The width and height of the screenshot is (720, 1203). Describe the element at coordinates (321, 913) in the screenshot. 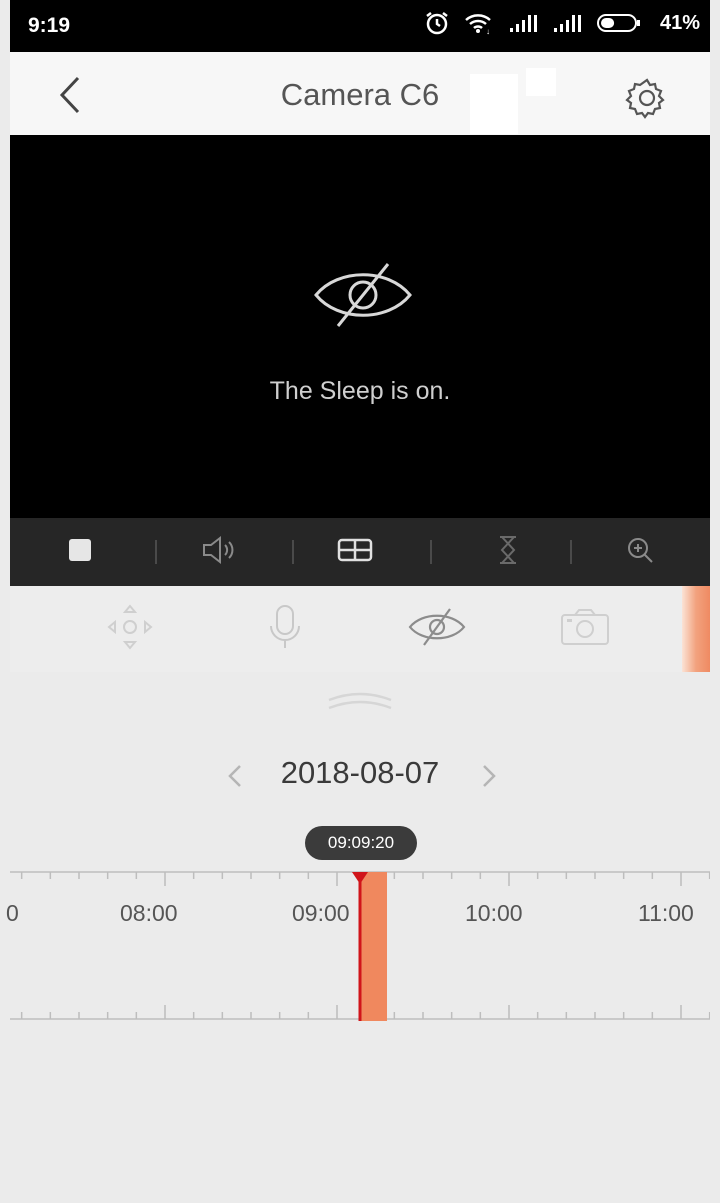

I see `hour-label: 09:00` at that location.